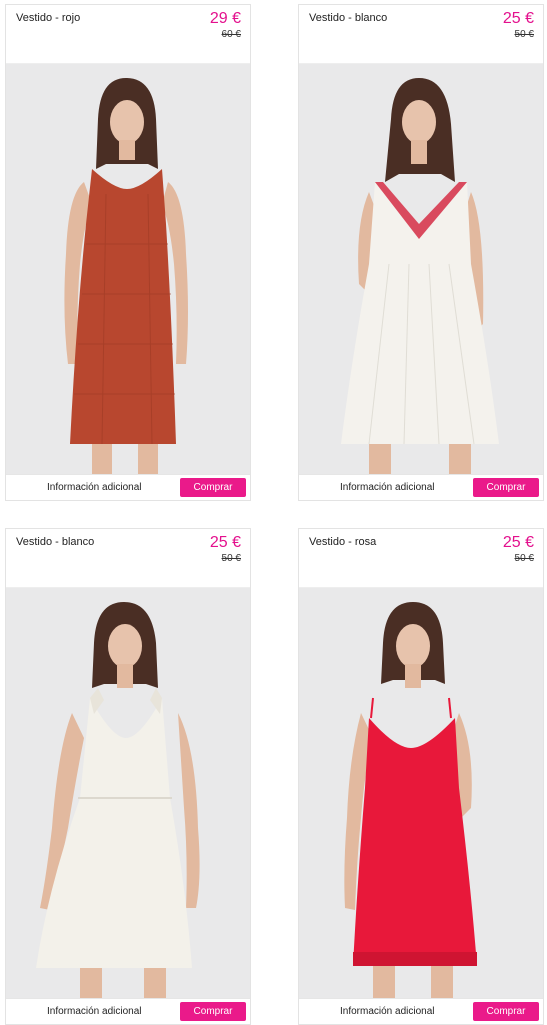 The height and width of the screenshot is (1025, 547). Describe the element at coordinates (128, 34) in the screenshot. I see `product-card-header: Vestido - rojo 29 € 60 €` at that location.